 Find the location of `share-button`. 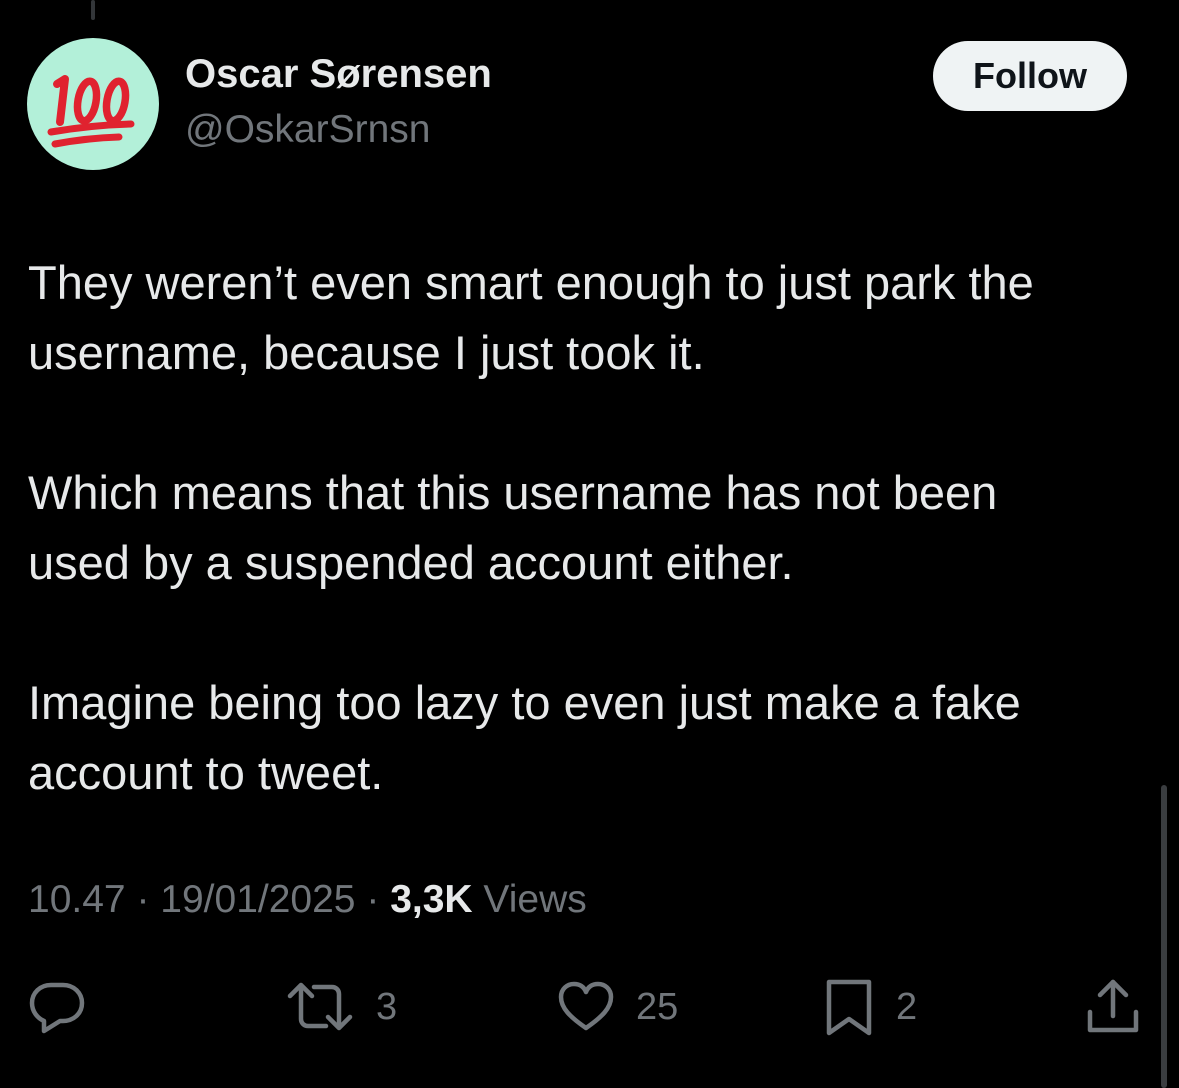

share-button is located at coordinates (1113, 1007).